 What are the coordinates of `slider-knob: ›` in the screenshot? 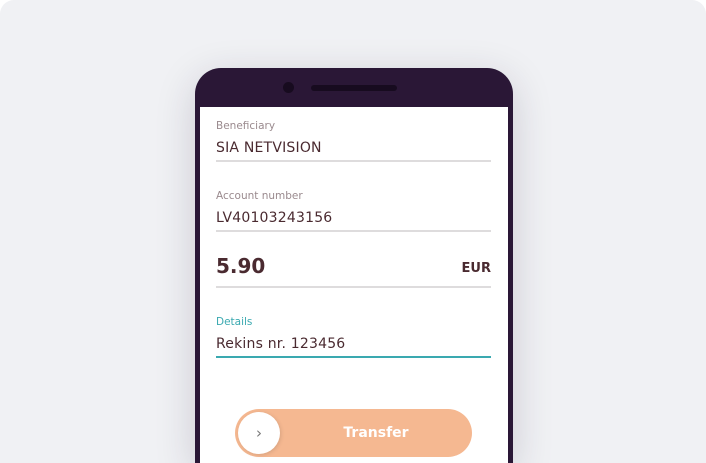 It's located at (259, 433).